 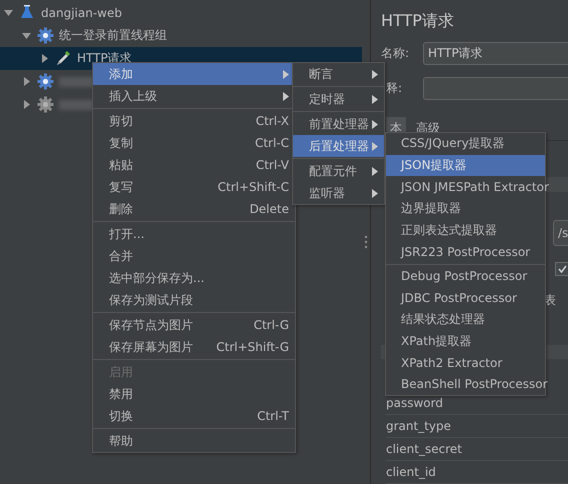 What do you see at coordinates (269, 209) in the screenshot?
I see `shortcut-text: Delete` at bounding box center [269, 209].